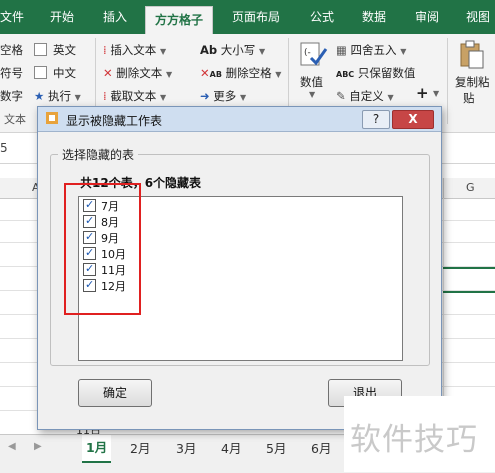 The height and width of the screenshot is (473, 495). What do you see at coordinates (62, 17) in the screenshot?
I see `tab-home: 开始` at bounding box center [62, 17].